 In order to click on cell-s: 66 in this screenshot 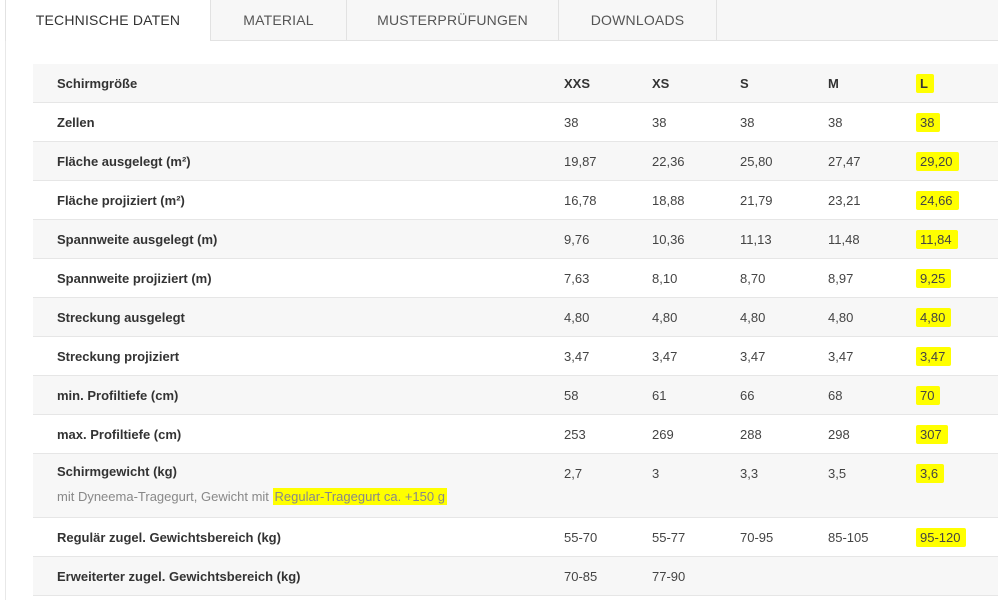, I will do `click(784, 395)`.